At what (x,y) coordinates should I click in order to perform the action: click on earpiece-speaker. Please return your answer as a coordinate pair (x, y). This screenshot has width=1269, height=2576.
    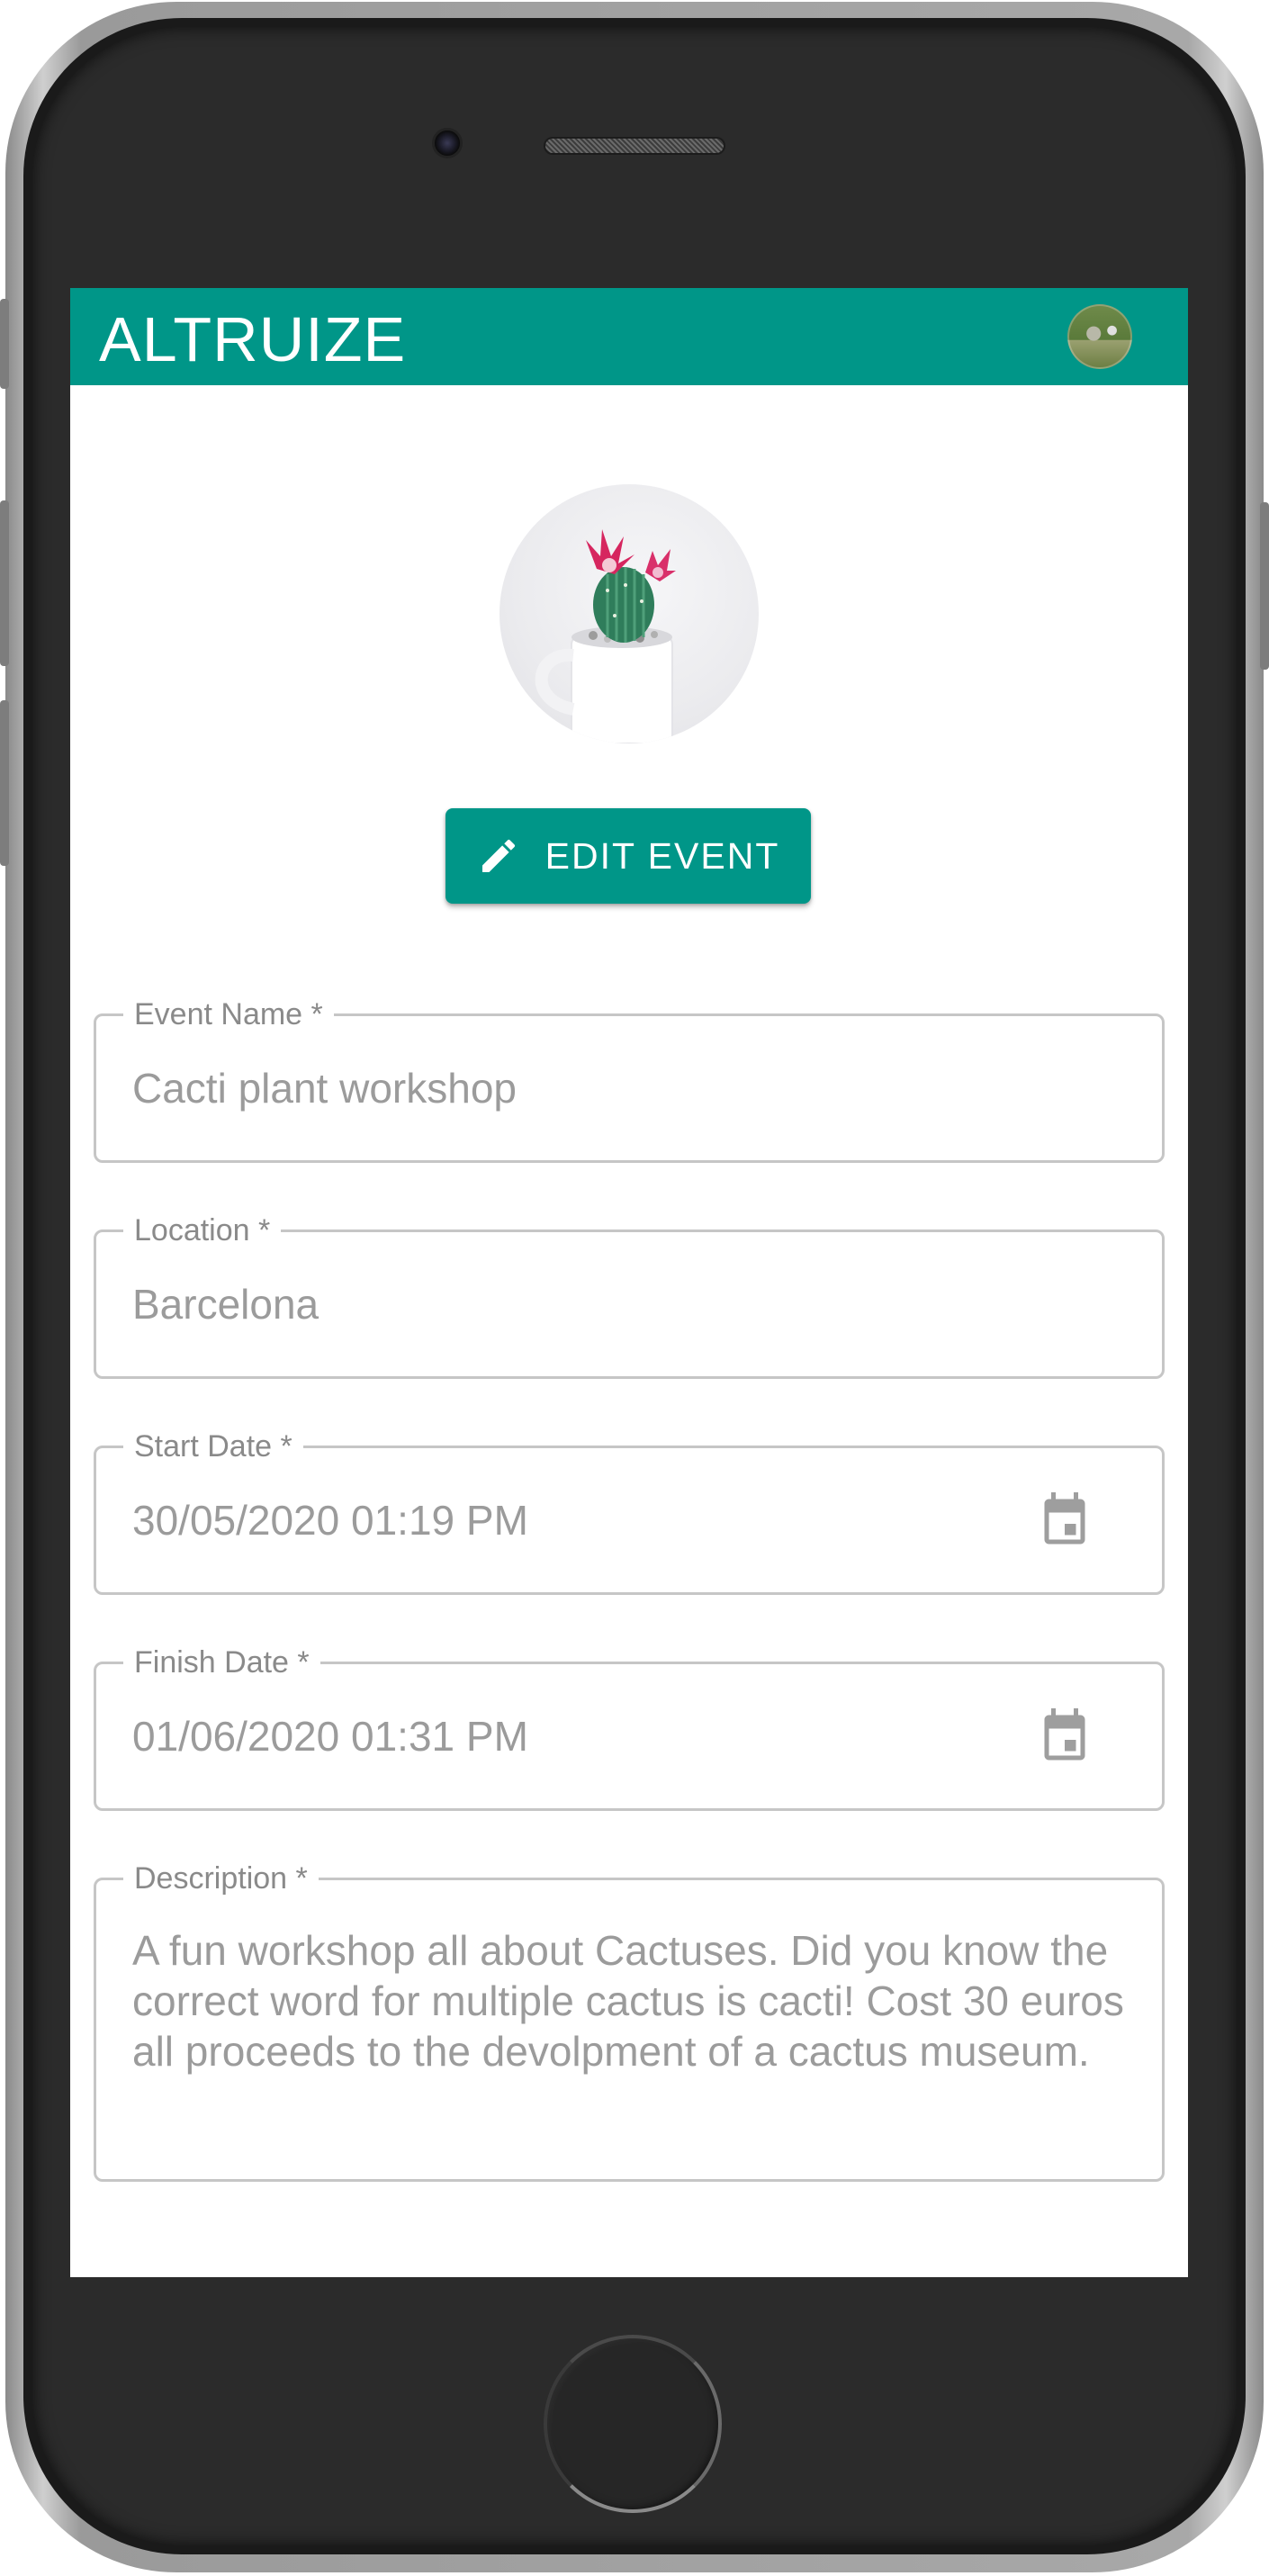
    Looking at the image, I should click on (634, 146).